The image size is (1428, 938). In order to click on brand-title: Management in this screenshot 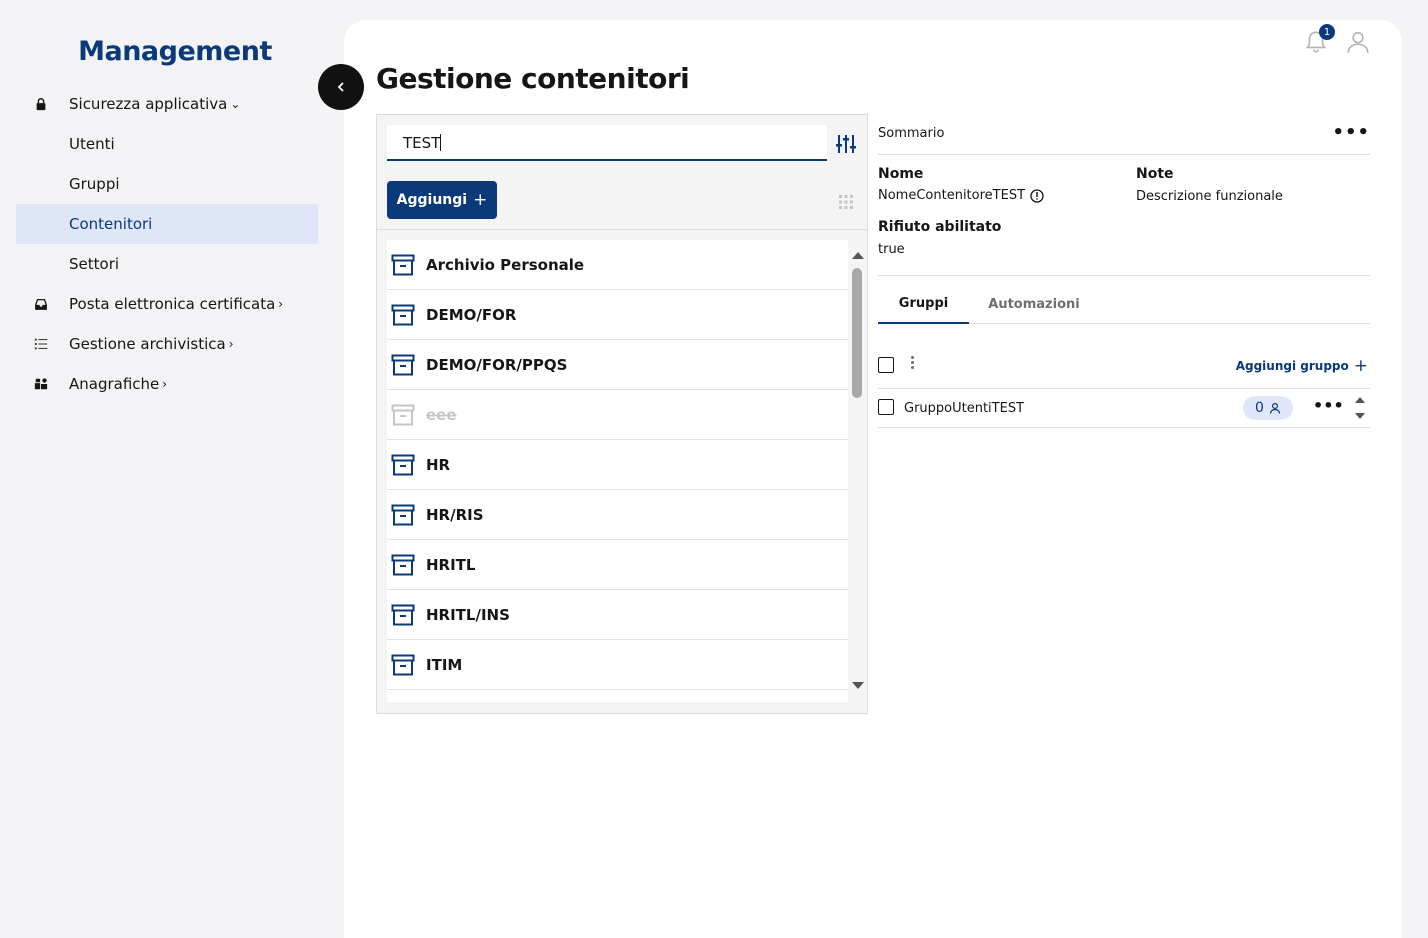, I will do `click(175, 51)`.